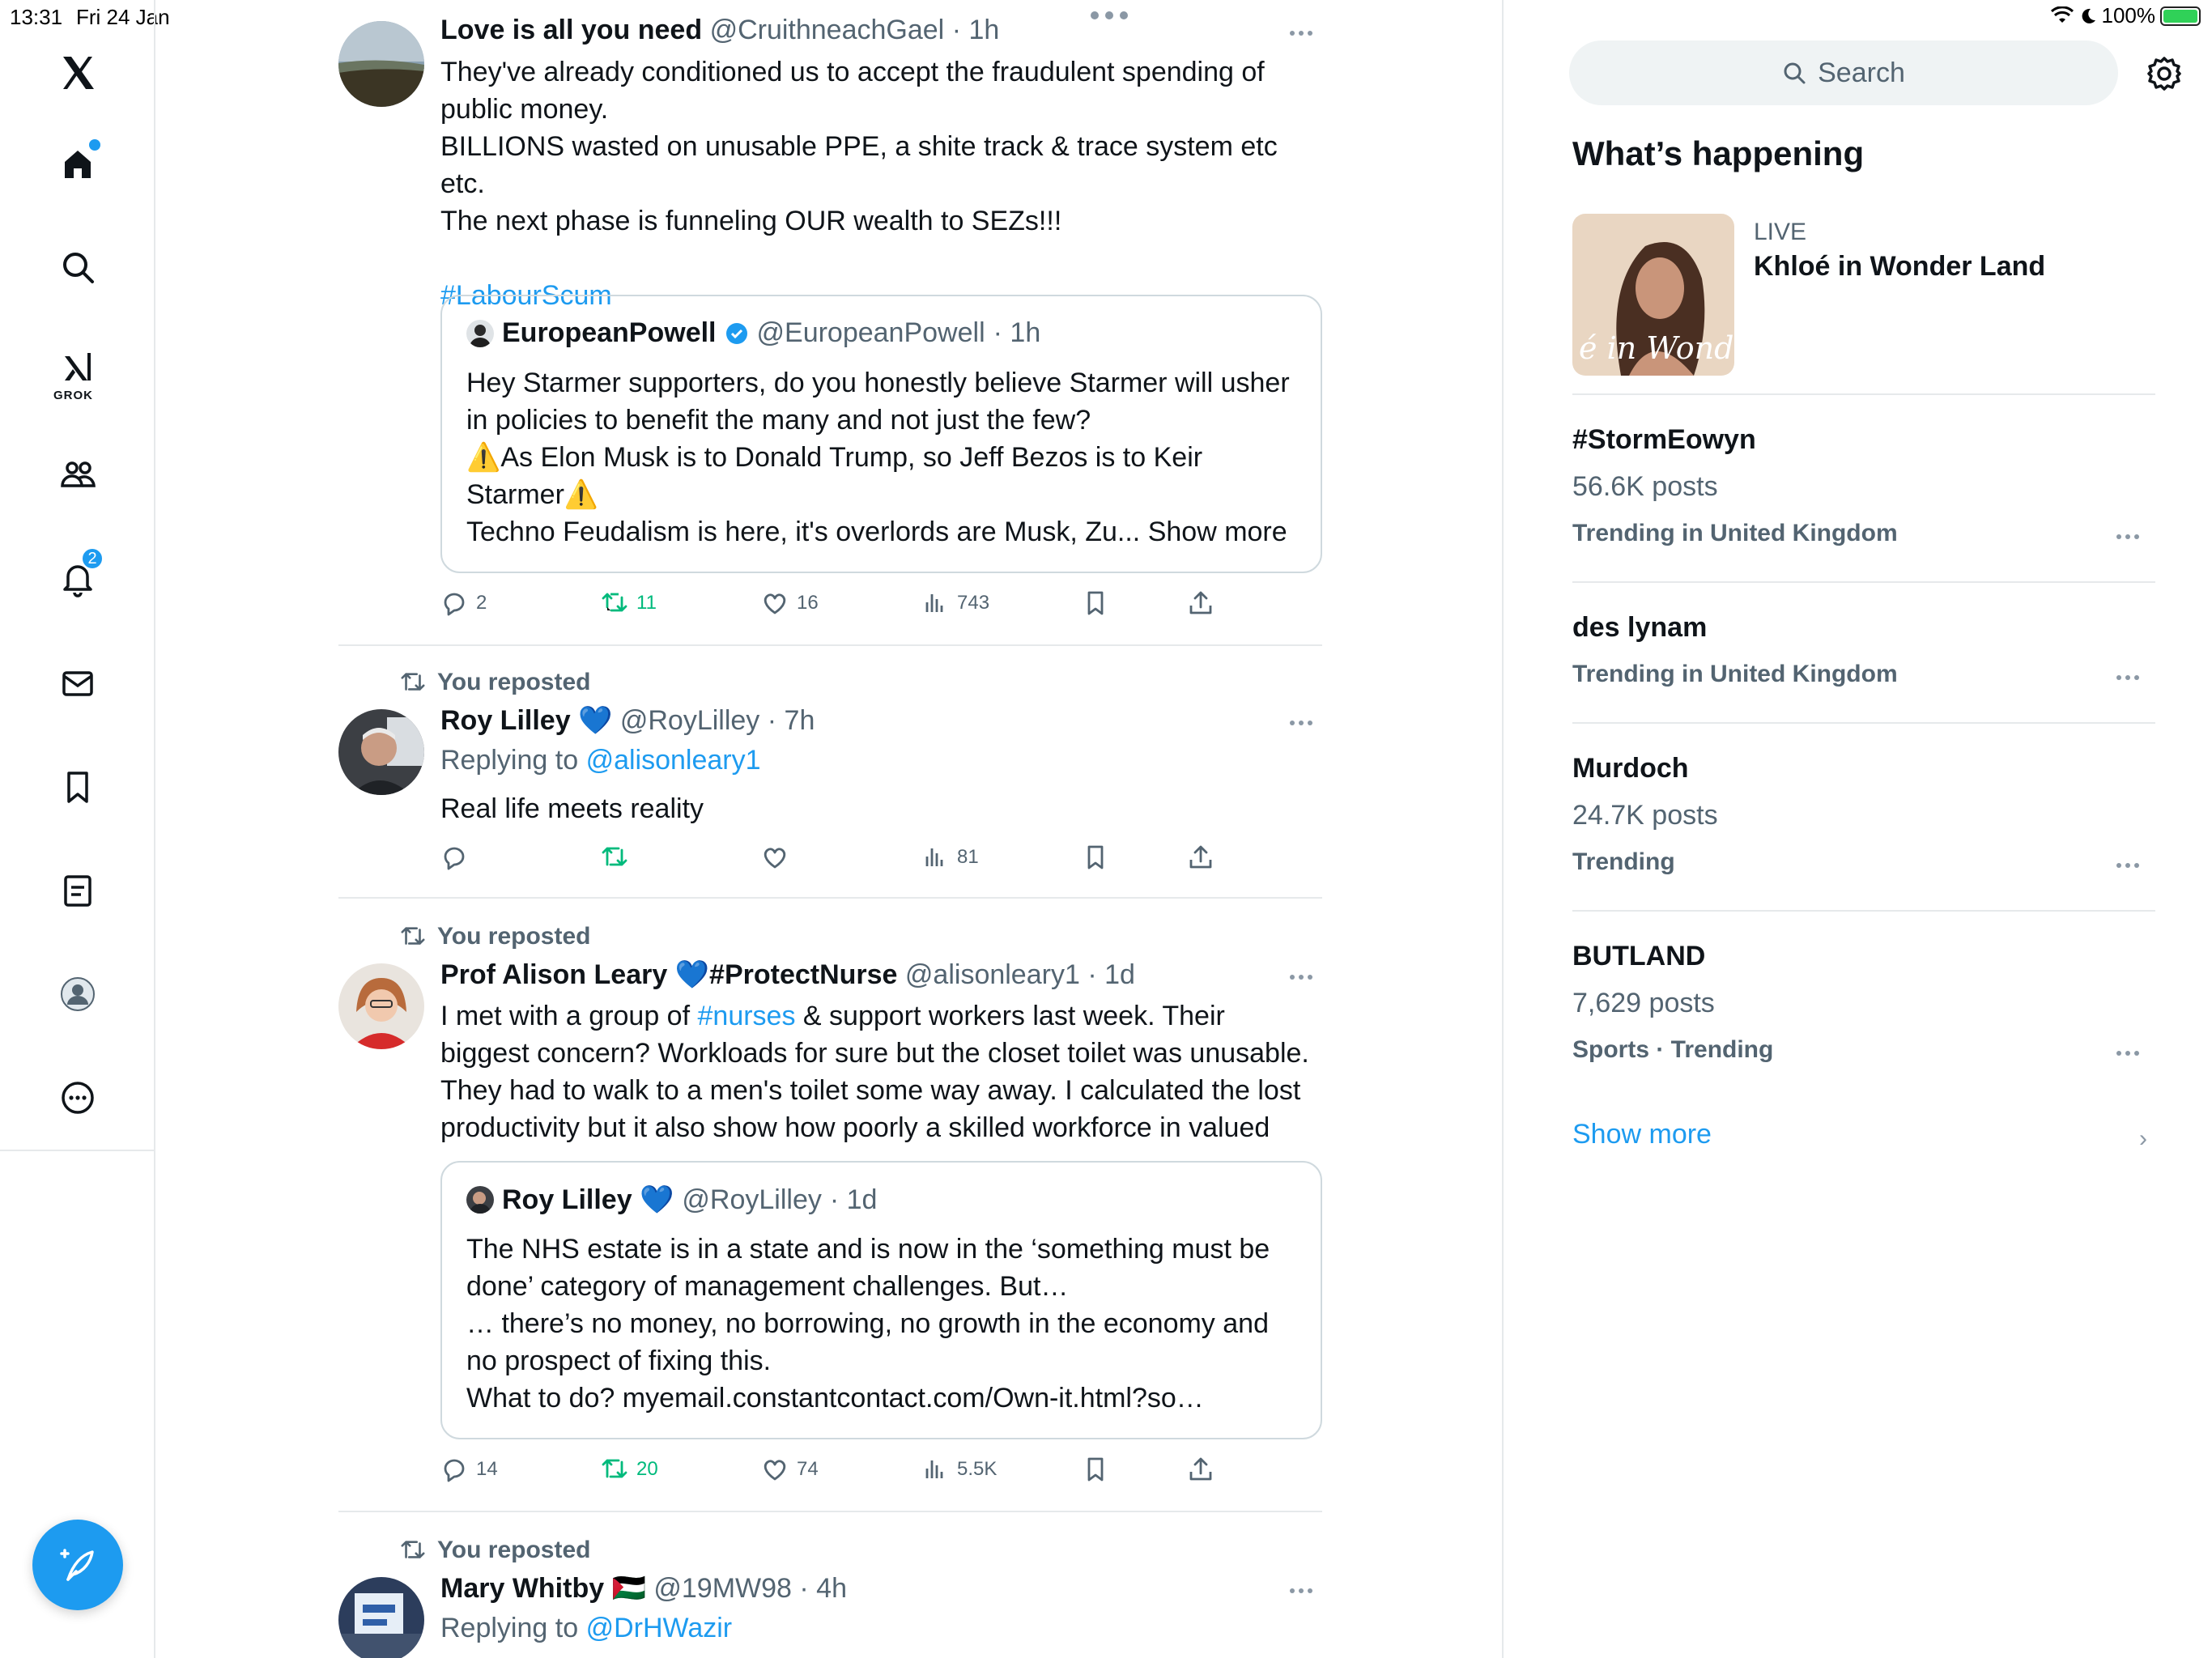 This screenshot has width=2212, height=1658. I want to click on author-handle: @alisonleary1, so click(993, 974).